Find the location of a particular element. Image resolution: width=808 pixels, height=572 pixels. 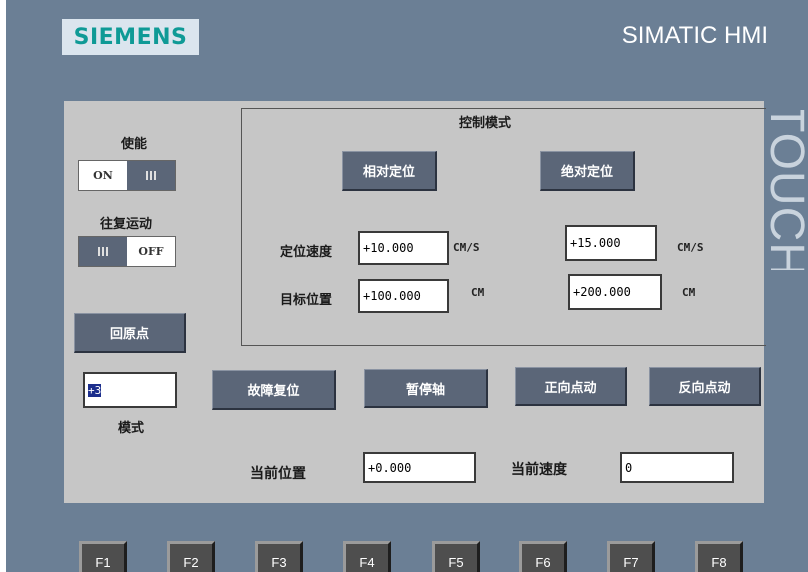

enable-toggle: ON is located at coordinates (127, 175).